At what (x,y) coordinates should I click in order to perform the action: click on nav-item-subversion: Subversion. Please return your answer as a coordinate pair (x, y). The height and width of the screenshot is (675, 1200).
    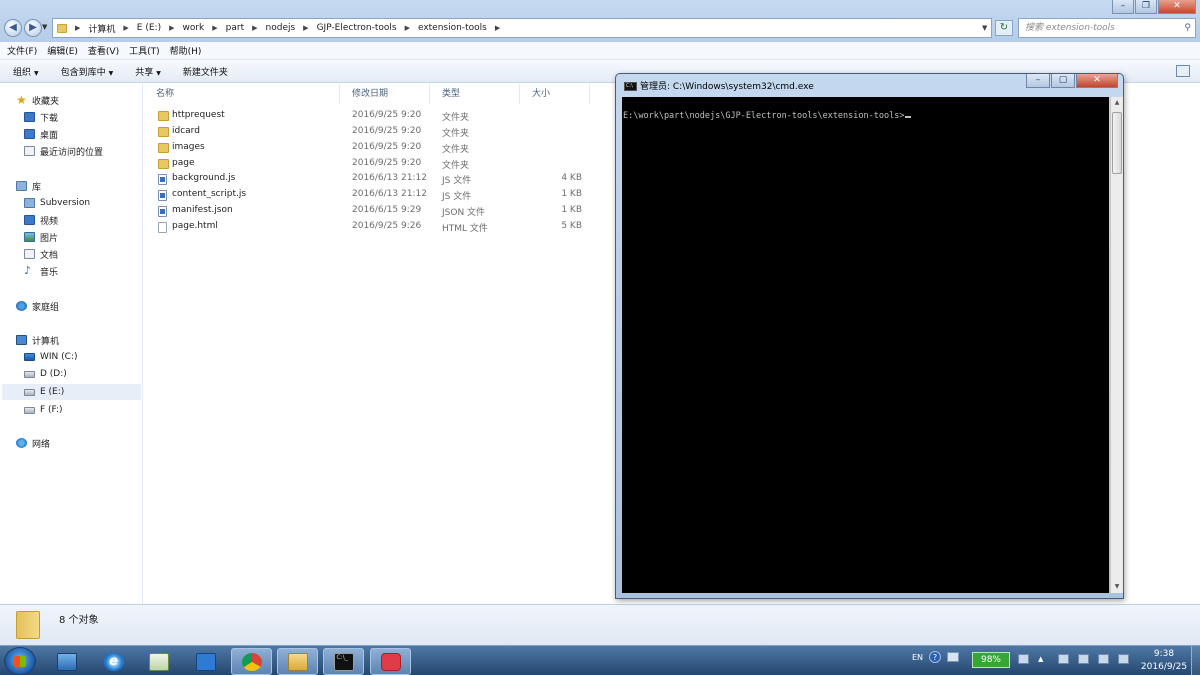
    Looking at the image, I should click on (57, 203).